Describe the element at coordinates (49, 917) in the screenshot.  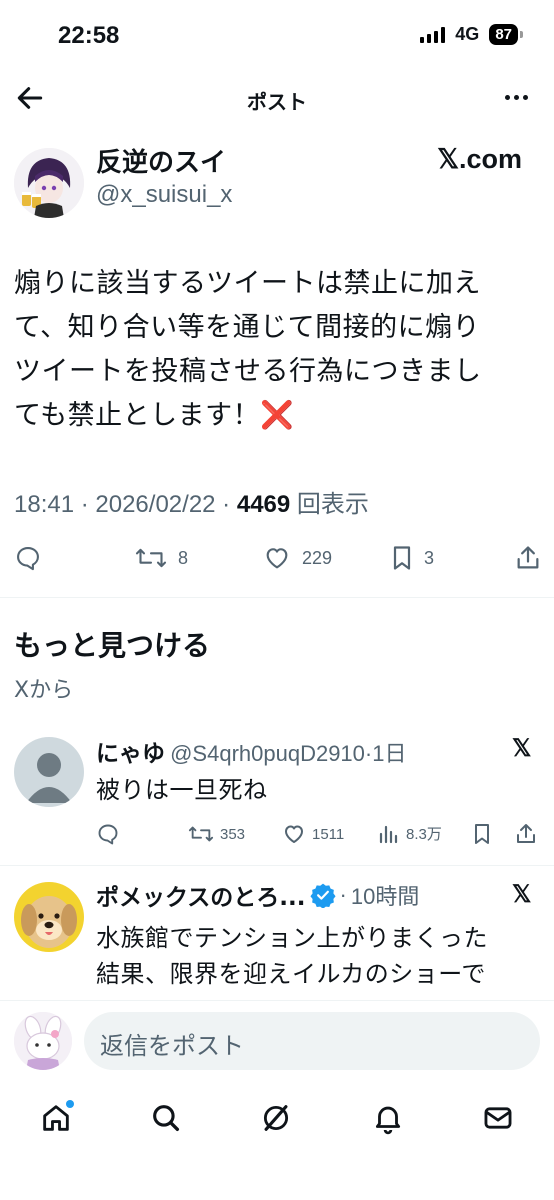
I see `reply-avatar-dog` at that location.